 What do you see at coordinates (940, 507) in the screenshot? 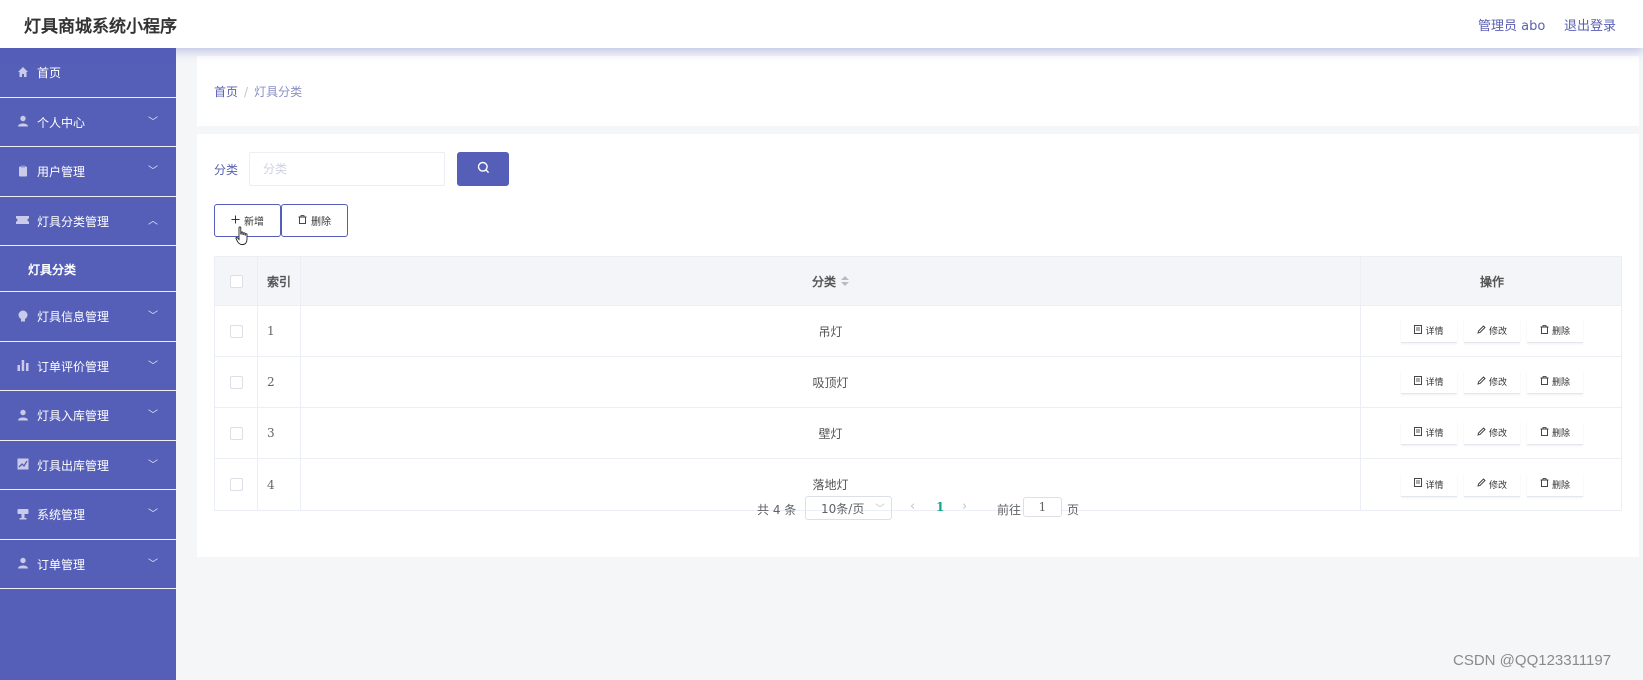
I see `page-number-current: 1` at bounding box center [940, 507].